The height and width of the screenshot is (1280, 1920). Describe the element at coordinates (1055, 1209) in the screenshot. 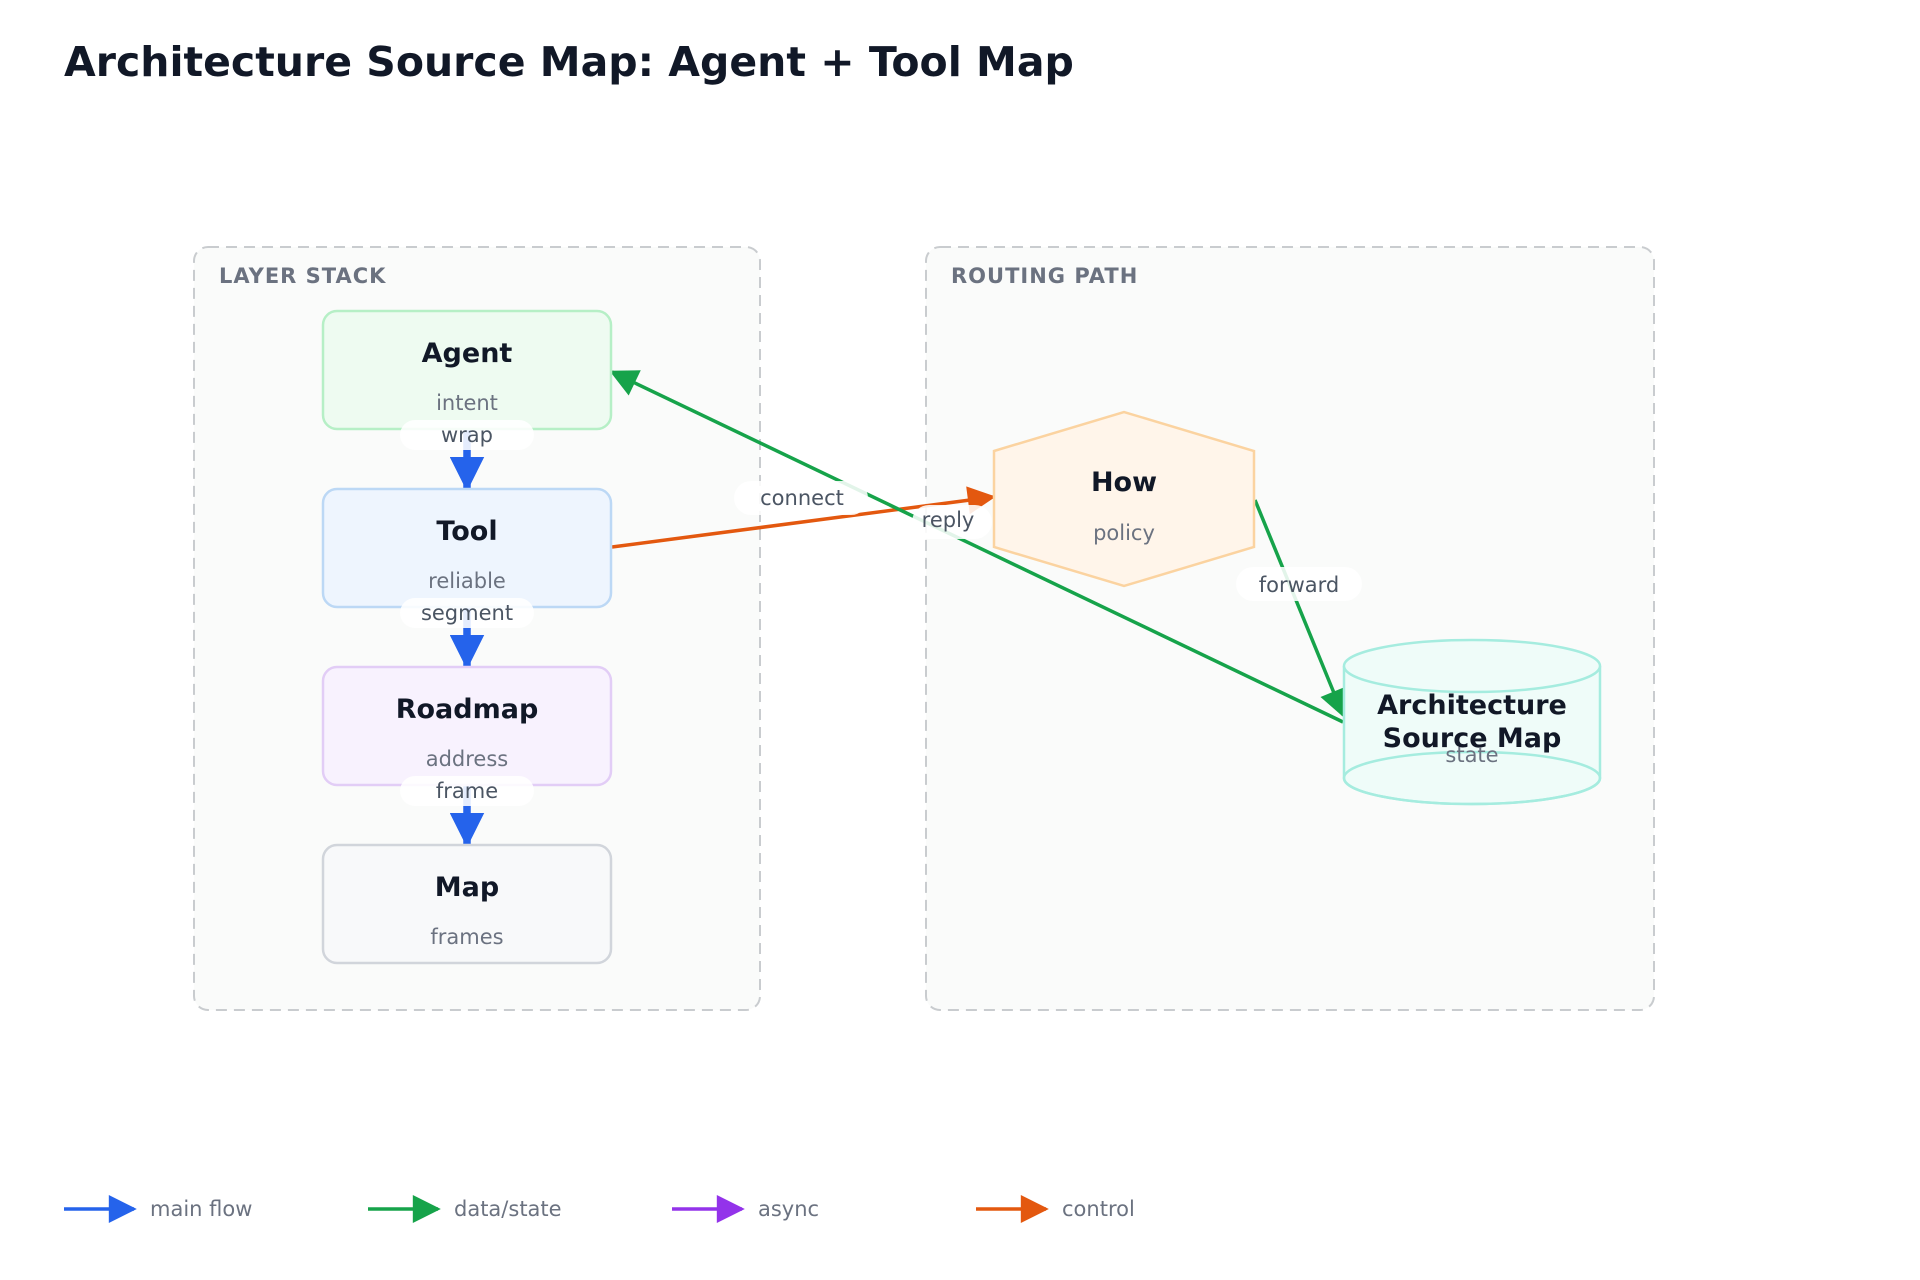

I see `legend-item-control: control` at that location.